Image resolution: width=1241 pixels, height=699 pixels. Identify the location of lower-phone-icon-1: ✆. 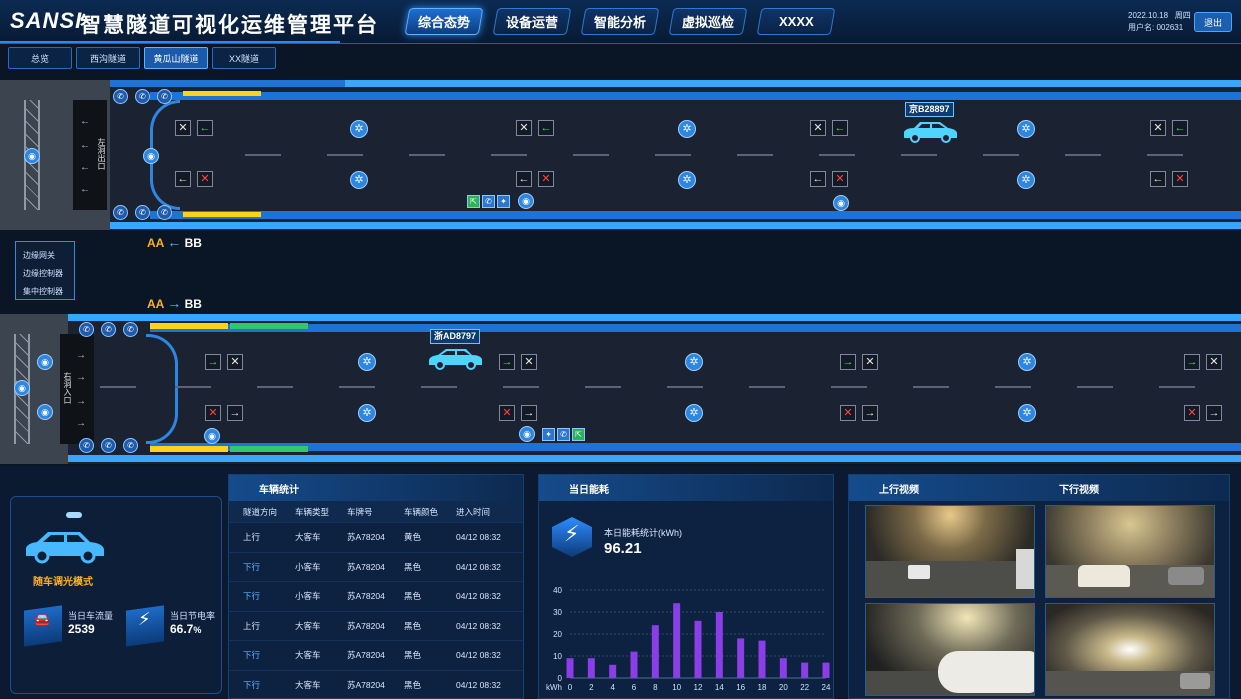
(86, 329).